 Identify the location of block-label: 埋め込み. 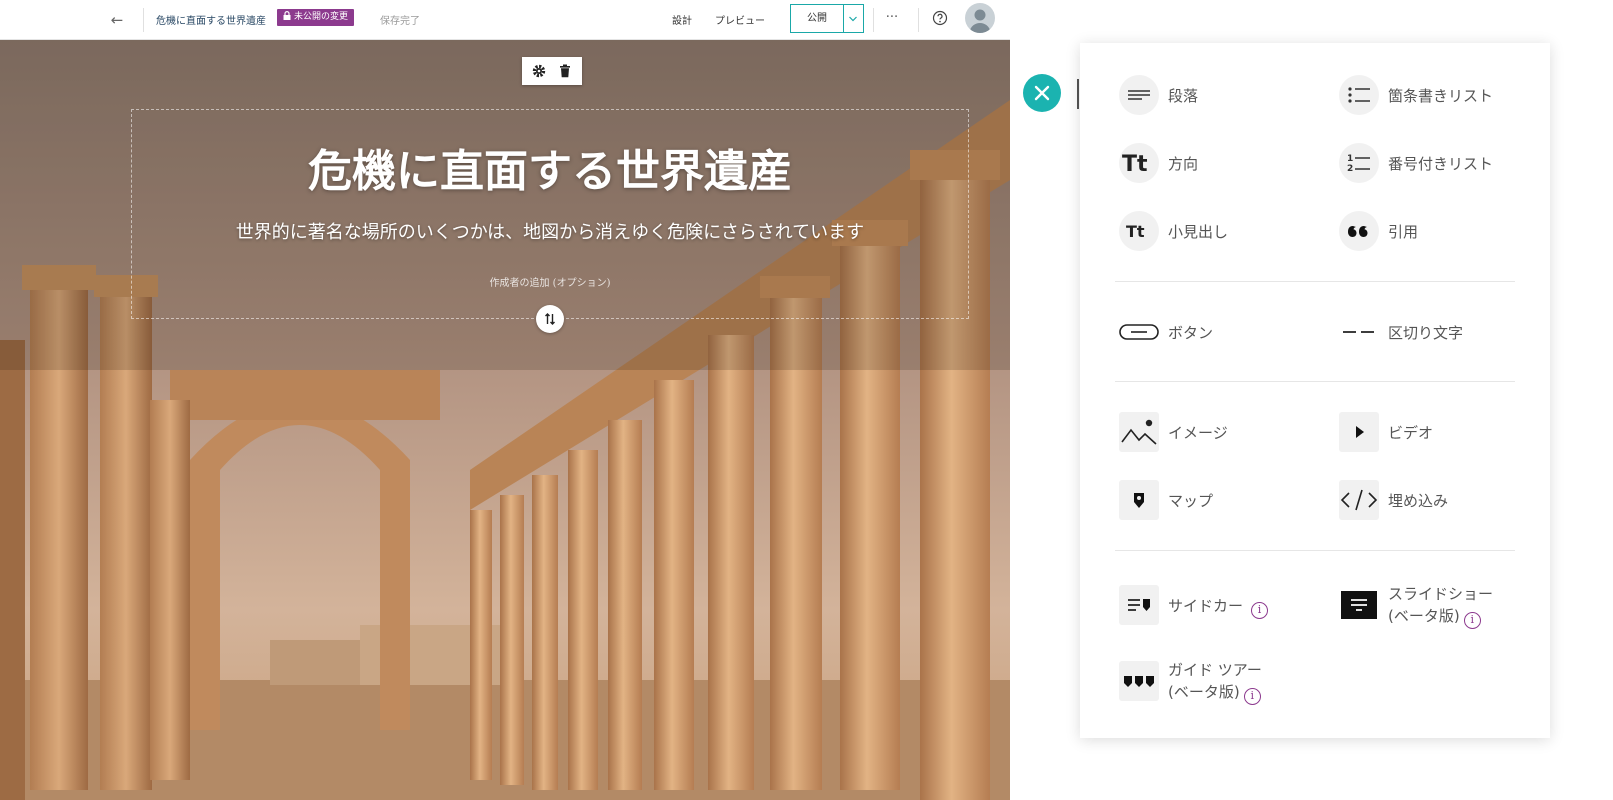
(1418, 501).